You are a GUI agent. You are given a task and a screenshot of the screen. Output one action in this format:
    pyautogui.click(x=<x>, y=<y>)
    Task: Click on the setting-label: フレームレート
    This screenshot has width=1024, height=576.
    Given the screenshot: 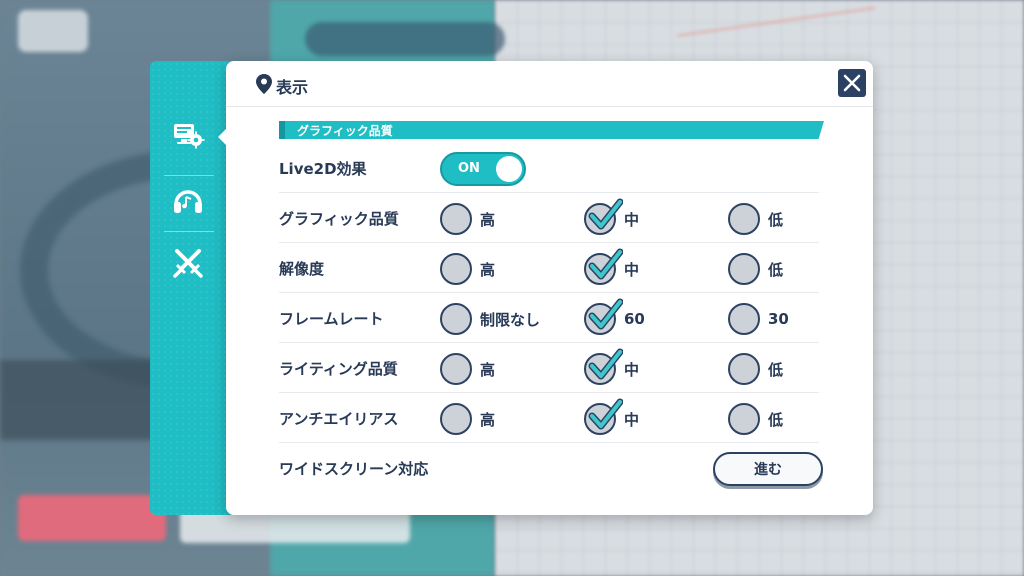 What is the action you would take?
    pyautogui.click(x=331, y=319)
    